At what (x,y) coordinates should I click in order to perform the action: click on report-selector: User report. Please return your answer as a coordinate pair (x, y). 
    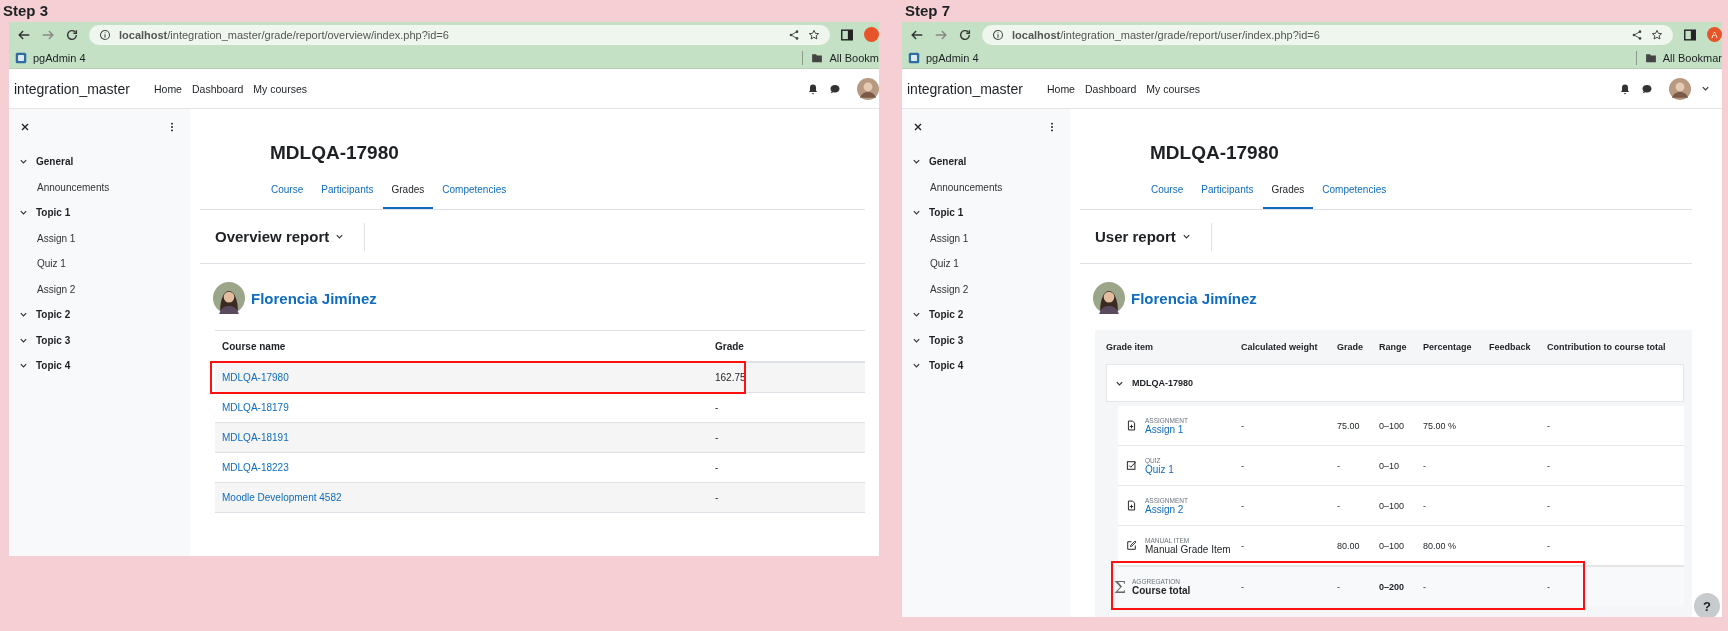
    Looking at the image, I should click on (1149, 236).